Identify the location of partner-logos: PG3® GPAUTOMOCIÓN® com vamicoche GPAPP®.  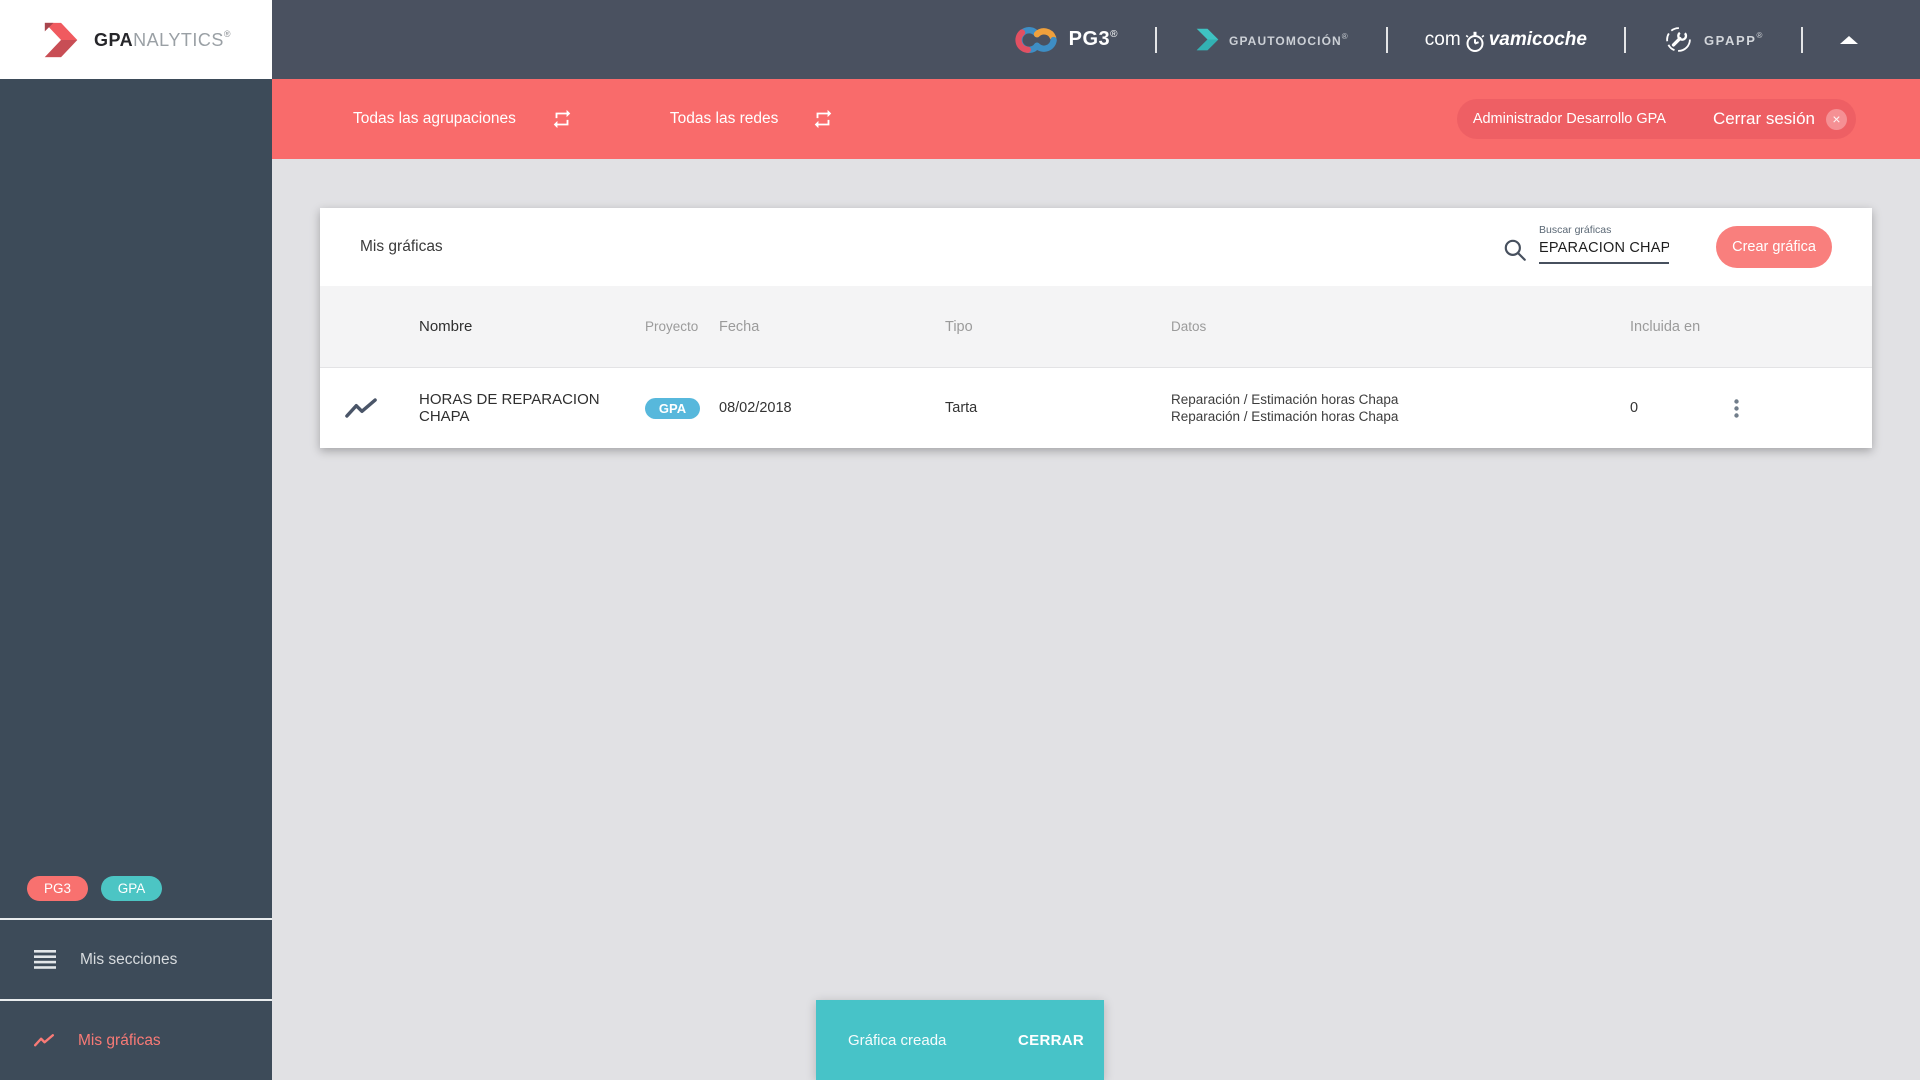
(1436, 39).